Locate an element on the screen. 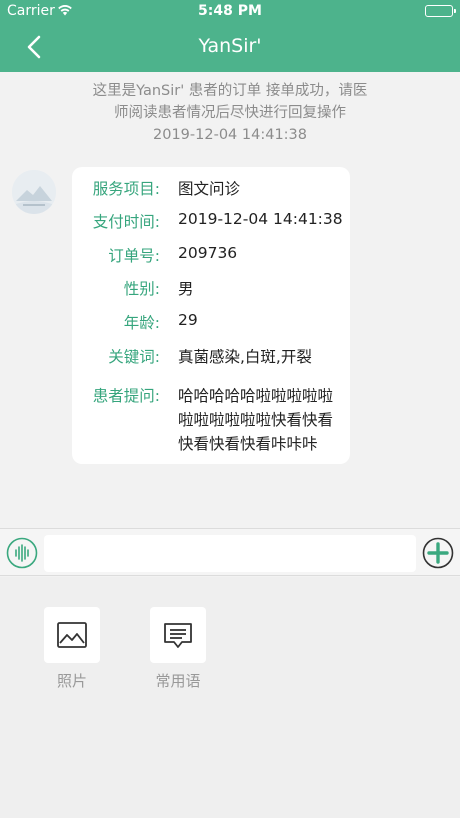 This screenshot has width=460, height=818. more-options-button is located at coordinates (438, 553).